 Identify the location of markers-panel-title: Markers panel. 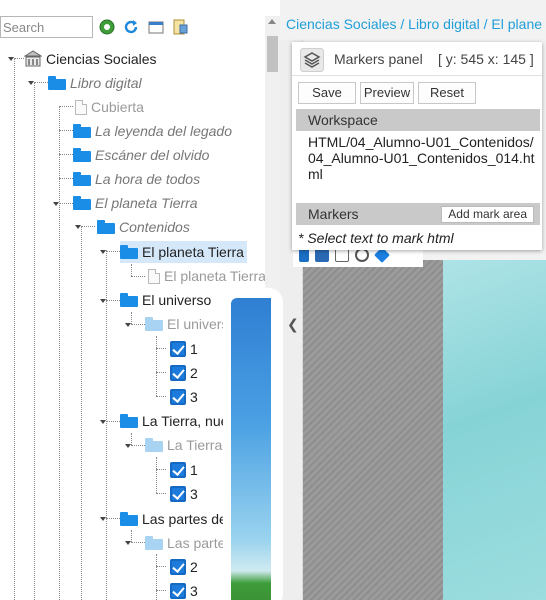
(378, 59).